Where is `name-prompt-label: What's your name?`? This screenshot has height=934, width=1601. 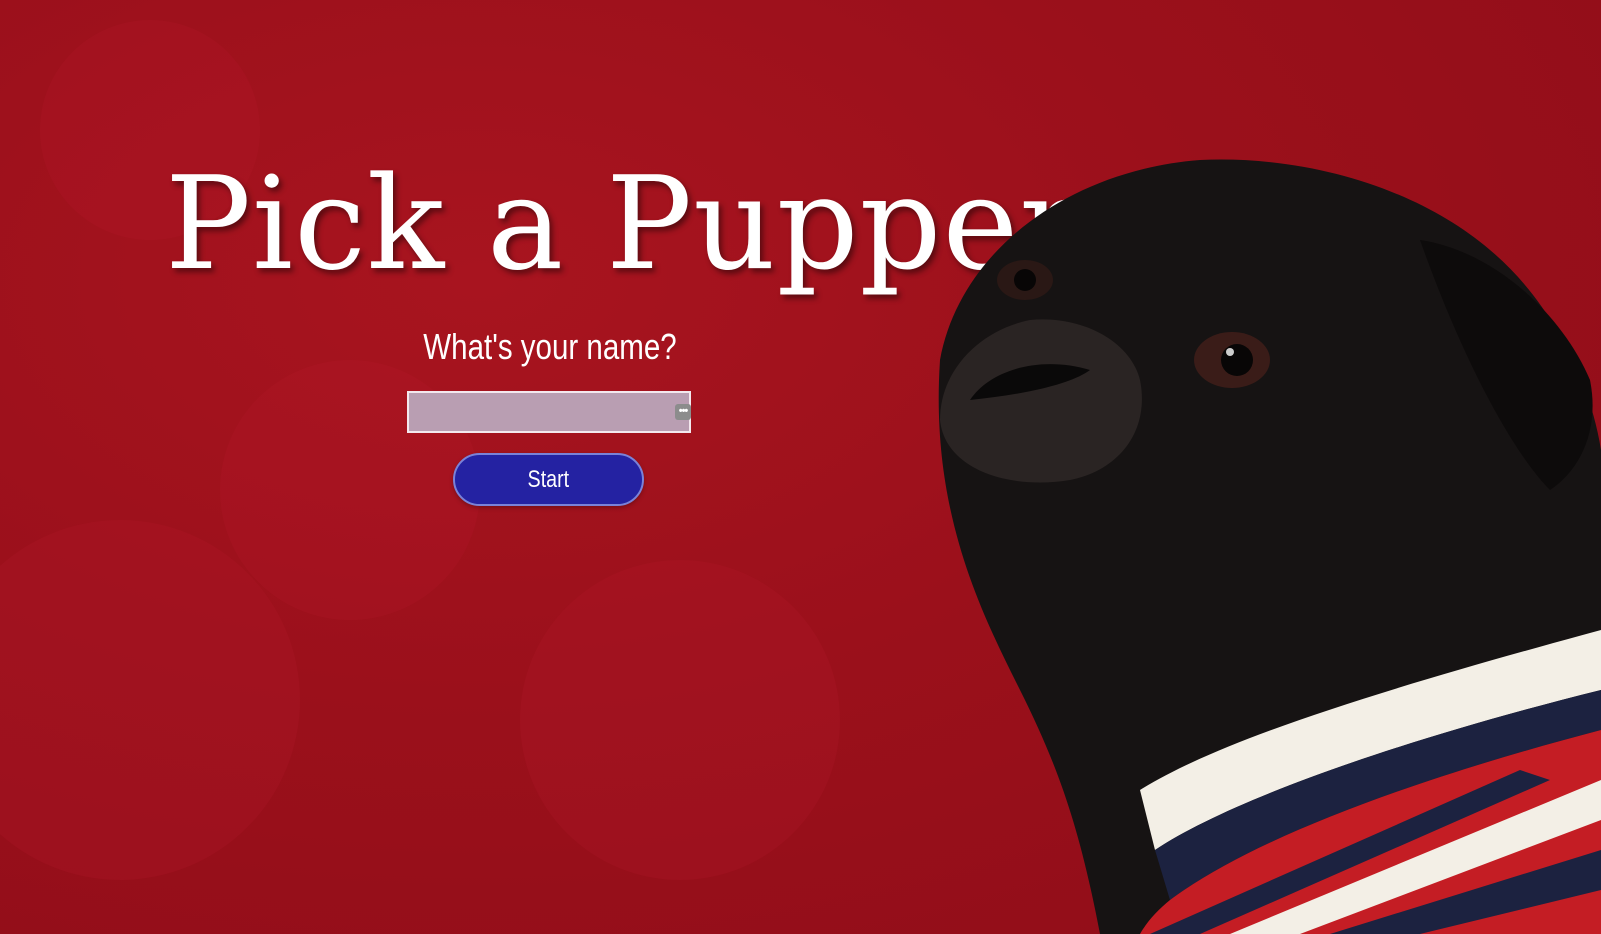 name-prompt-label: What's your name? is located at coordinates (550, 346).